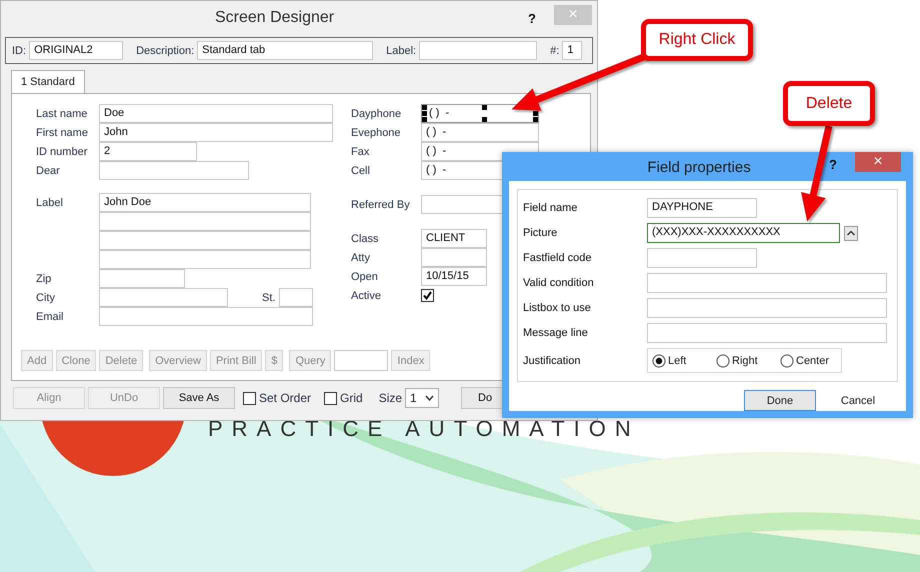 This screenshot has width=920, height=572. I want to click on input-field: John, so click(216, 132).